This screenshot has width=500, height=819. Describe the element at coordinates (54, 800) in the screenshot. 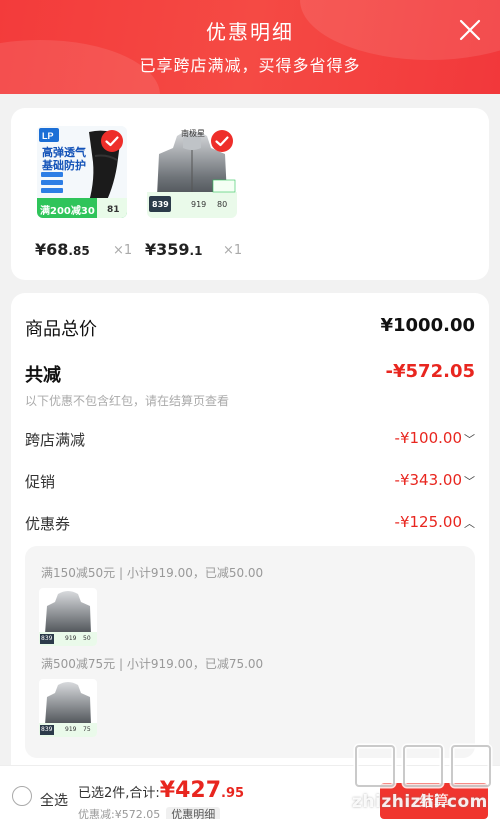

I see `select-all-label: 全选` at that location.